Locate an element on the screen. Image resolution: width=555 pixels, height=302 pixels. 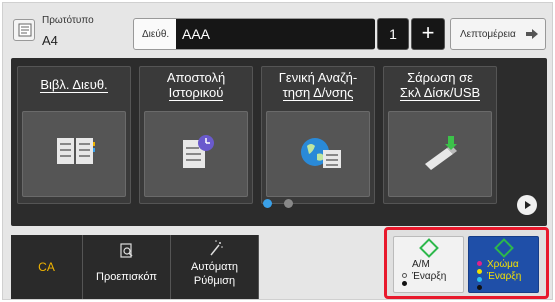
preview-button: Προεπισκόπ is located at coordinates (127, 267).